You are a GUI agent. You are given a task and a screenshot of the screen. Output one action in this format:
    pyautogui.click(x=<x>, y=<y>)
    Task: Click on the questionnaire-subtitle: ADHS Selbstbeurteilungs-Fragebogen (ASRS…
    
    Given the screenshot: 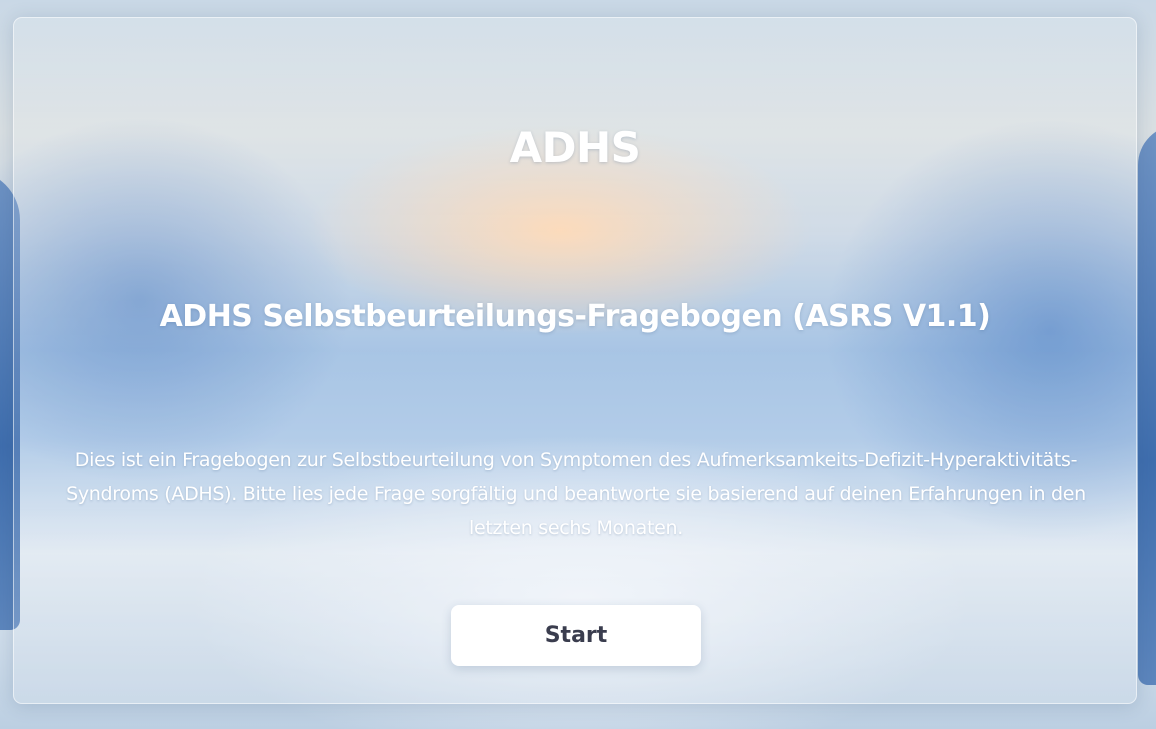 What is the action you would take?
    pyautogui.click(x=575, y=316)
    